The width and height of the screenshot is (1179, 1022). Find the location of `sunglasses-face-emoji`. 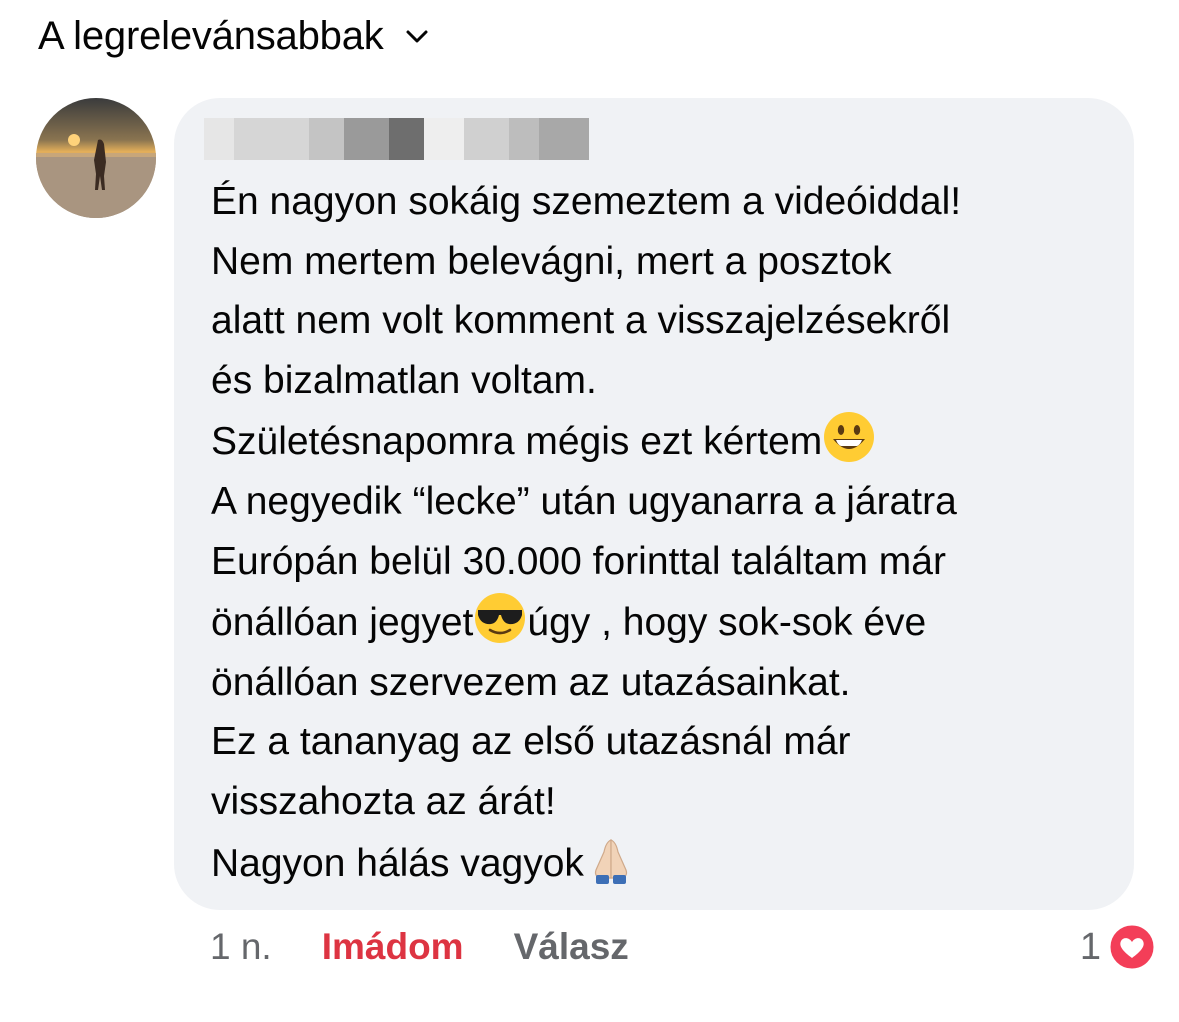

sunglasses-face-emoji is located at coordinates (500, 618).